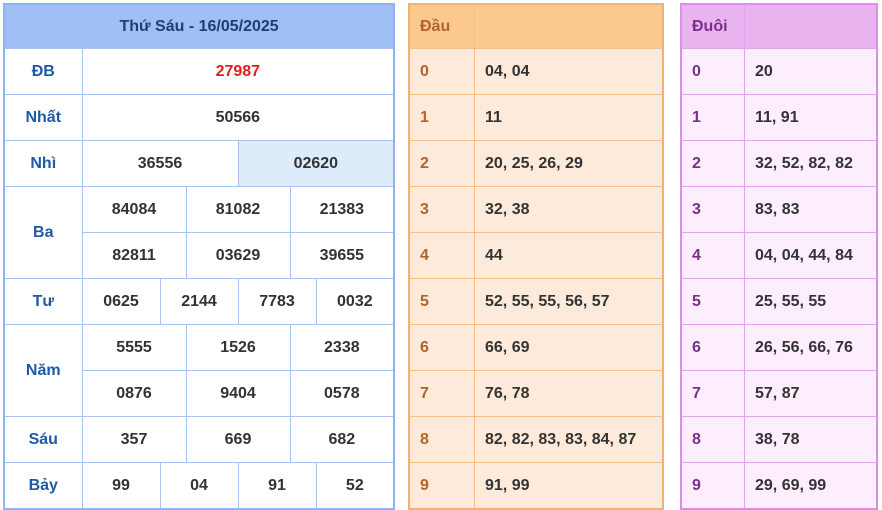 Image resolution: width=882 pixels, height=510 pixels. Describe the element at coordinates (569, 117) in the screenshot. I see `dau-values: 11` at that location.